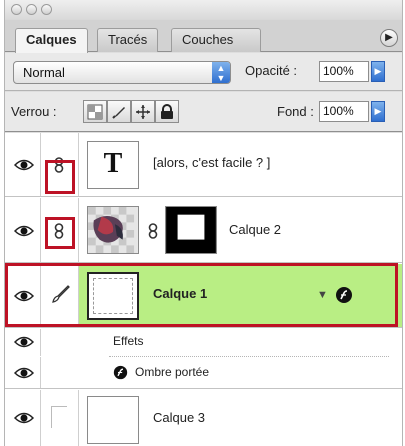 The image size is (405, 446). Describe the element at coordinates (191, 230) in the screenshot. I see `layer-mask-thumbnail` at that location.